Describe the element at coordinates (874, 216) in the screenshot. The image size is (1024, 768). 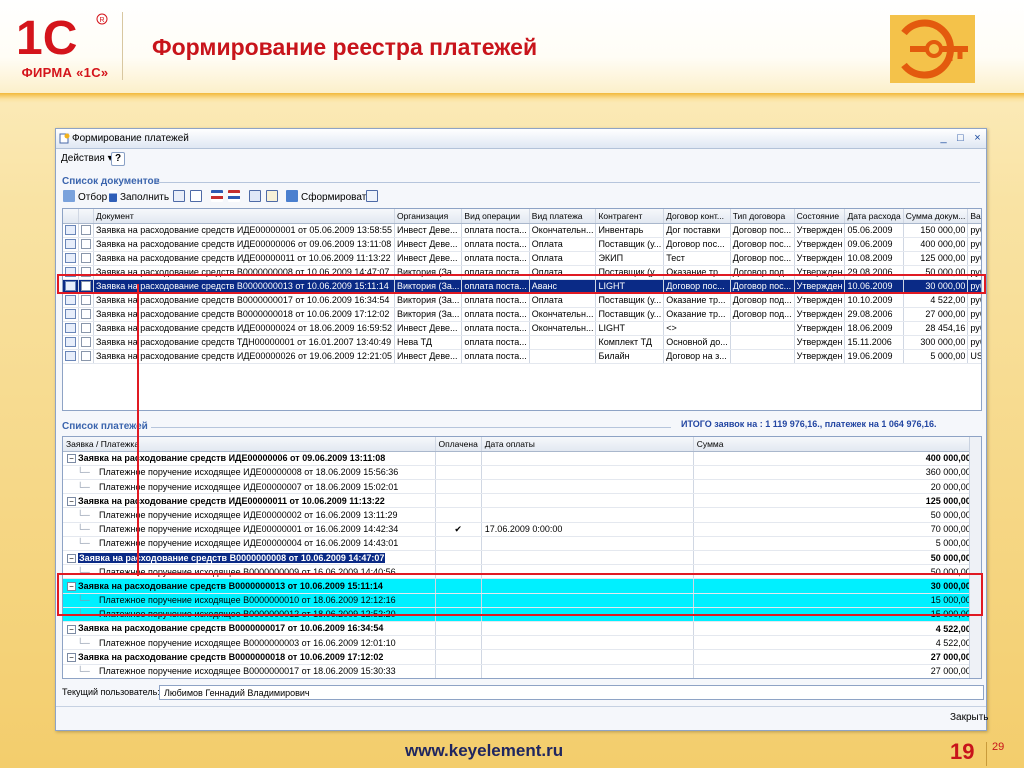
I see `column-header: Дата расхода` at that location.